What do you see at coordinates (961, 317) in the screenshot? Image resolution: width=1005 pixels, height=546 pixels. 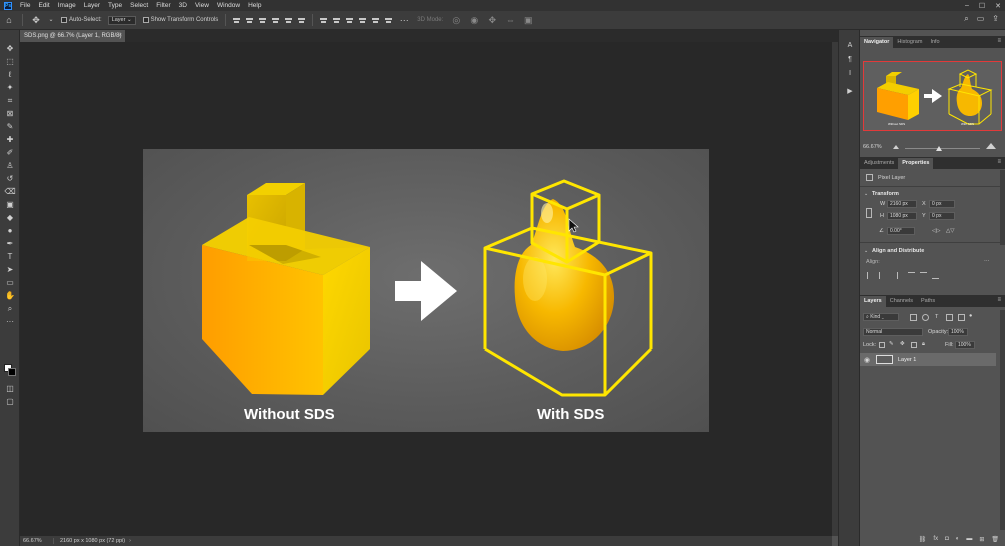 I see `filter-smart-object-icon` at bounding box center [961, 317].